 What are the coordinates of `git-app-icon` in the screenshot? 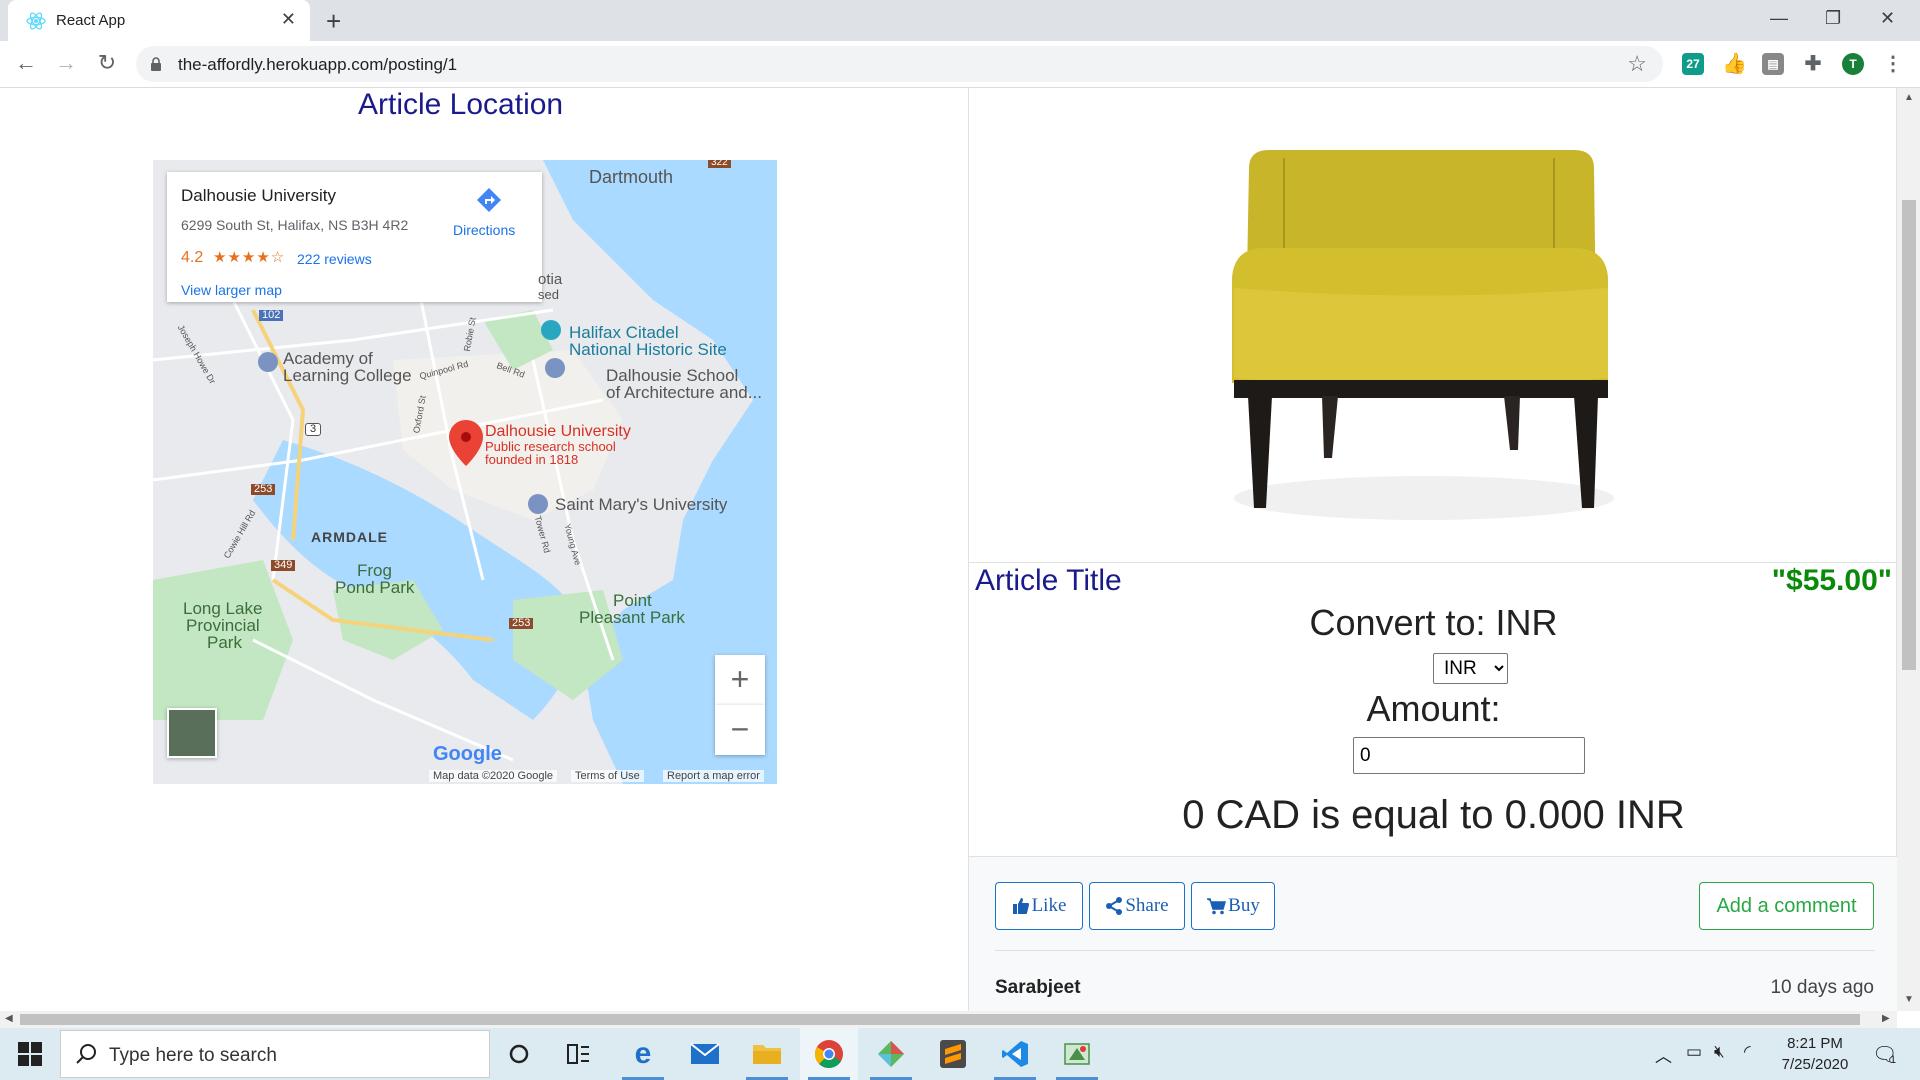 It's located at (891, 1054).